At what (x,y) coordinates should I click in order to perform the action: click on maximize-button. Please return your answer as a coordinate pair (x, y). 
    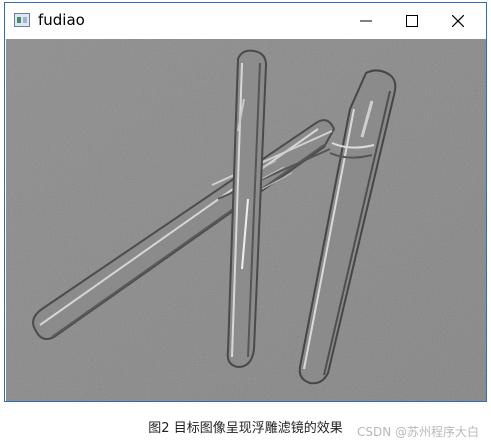
    Looking at the image, I should click on (412, 21).